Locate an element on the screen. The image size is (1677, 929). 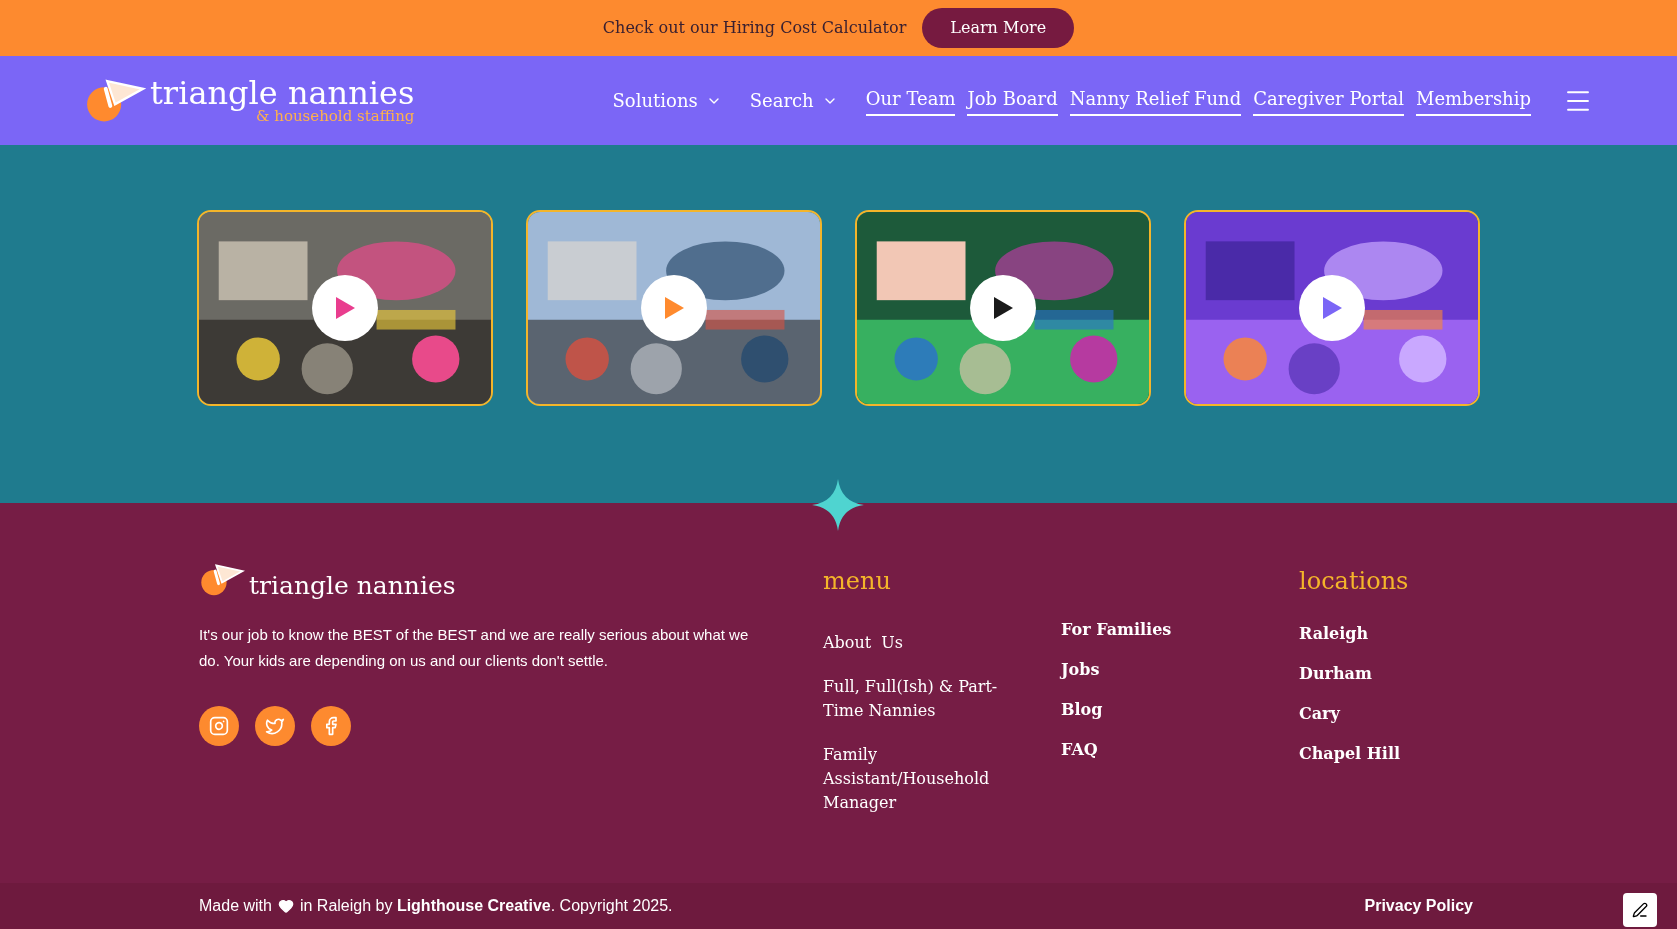
nav-link: Job Board is located at coordinates (1012, 100).